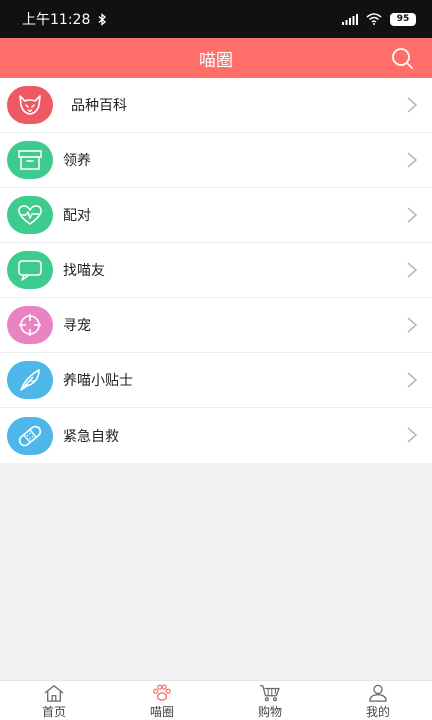 This screenshot has width=432, height=720. What do you see at coordinates (102, 19) in the screenshot?
I see `bluetooth-icon` at bounding box center [102, 19].